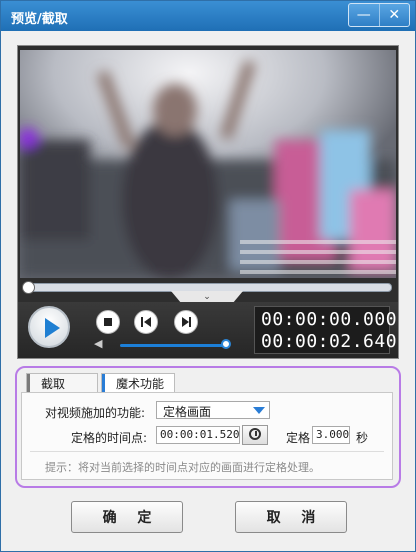 Image resolution: width=416 pixels, height=552 pixels. What do you see at coordinates (362, 438) in the screenshot?
I see `seconds-label: 秒` at bounding box center [362, 438].